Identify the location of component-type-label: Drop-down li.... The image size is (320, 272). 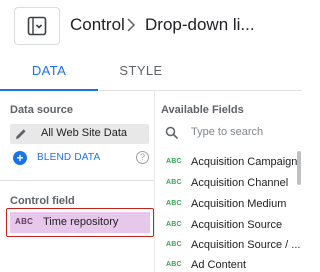
(200, 25).